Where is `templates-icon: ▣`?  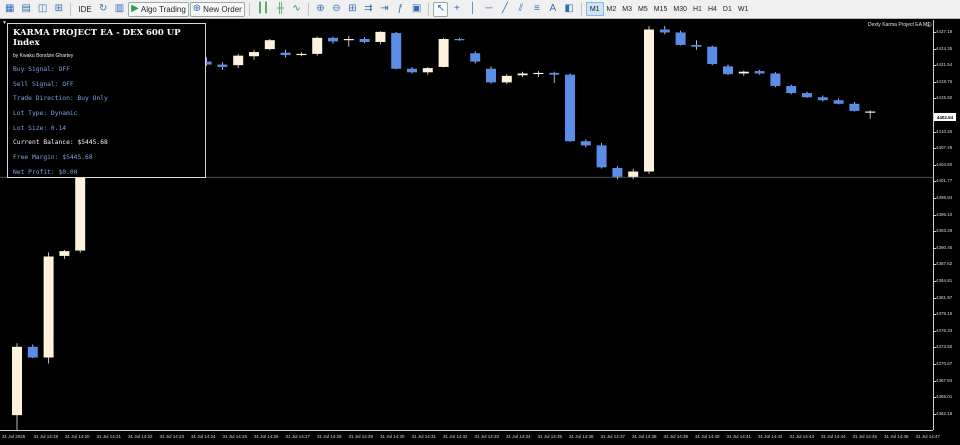
templates-icon: ▣ is located at coordinates (416, 8).